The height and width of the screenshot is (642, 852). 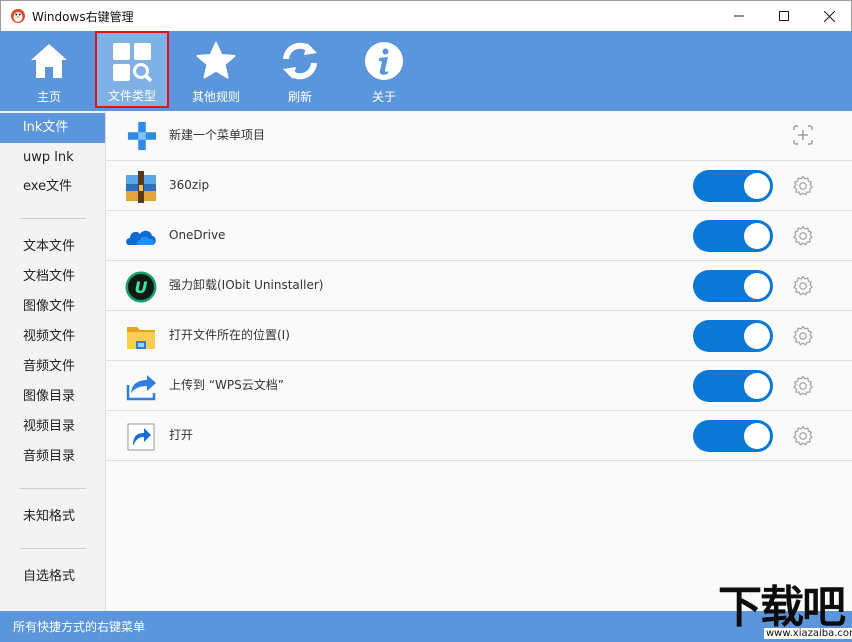 What do you see at coordinates (479, 436) in the screenshot?
I see `menu-item-row: 打开` at bounding box center [479, 436].